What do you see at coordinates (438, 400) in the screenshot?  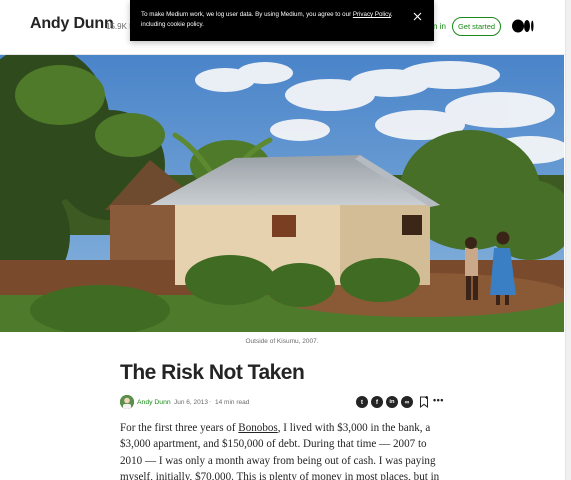 I see `more-options-icon: •••` at bounding box center [438, 400].